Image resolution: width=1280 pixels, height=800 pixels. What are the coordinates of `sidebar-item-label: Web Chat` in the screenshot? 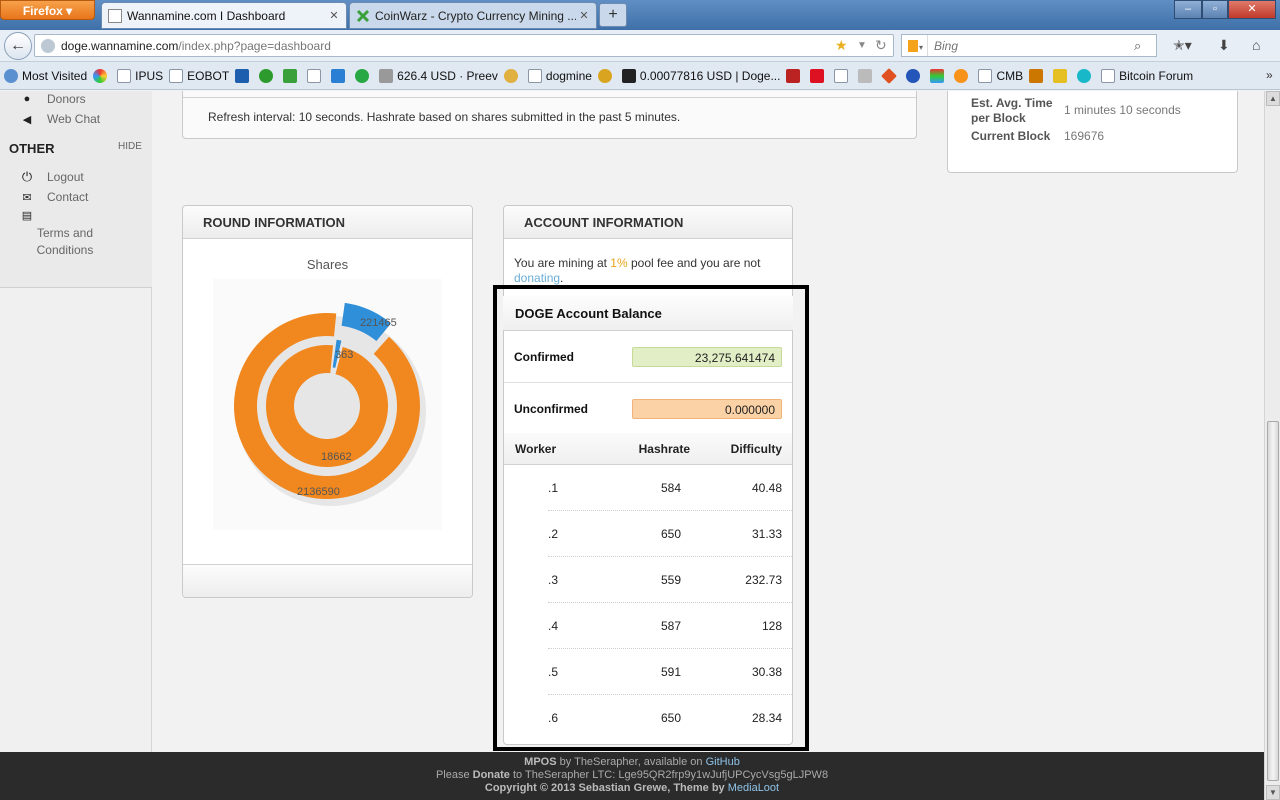 It's located at (74, 119).